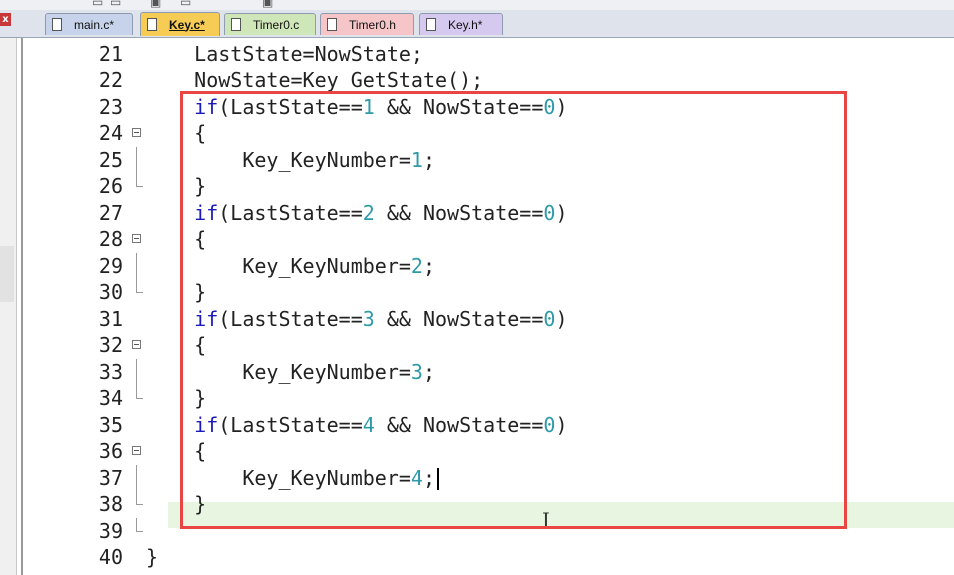 This screenshot has width=954, height=575. What do you see at coordinates (110, 371) in the screenshot?
I see `line-number: 33` at bounding box center [110, 371].